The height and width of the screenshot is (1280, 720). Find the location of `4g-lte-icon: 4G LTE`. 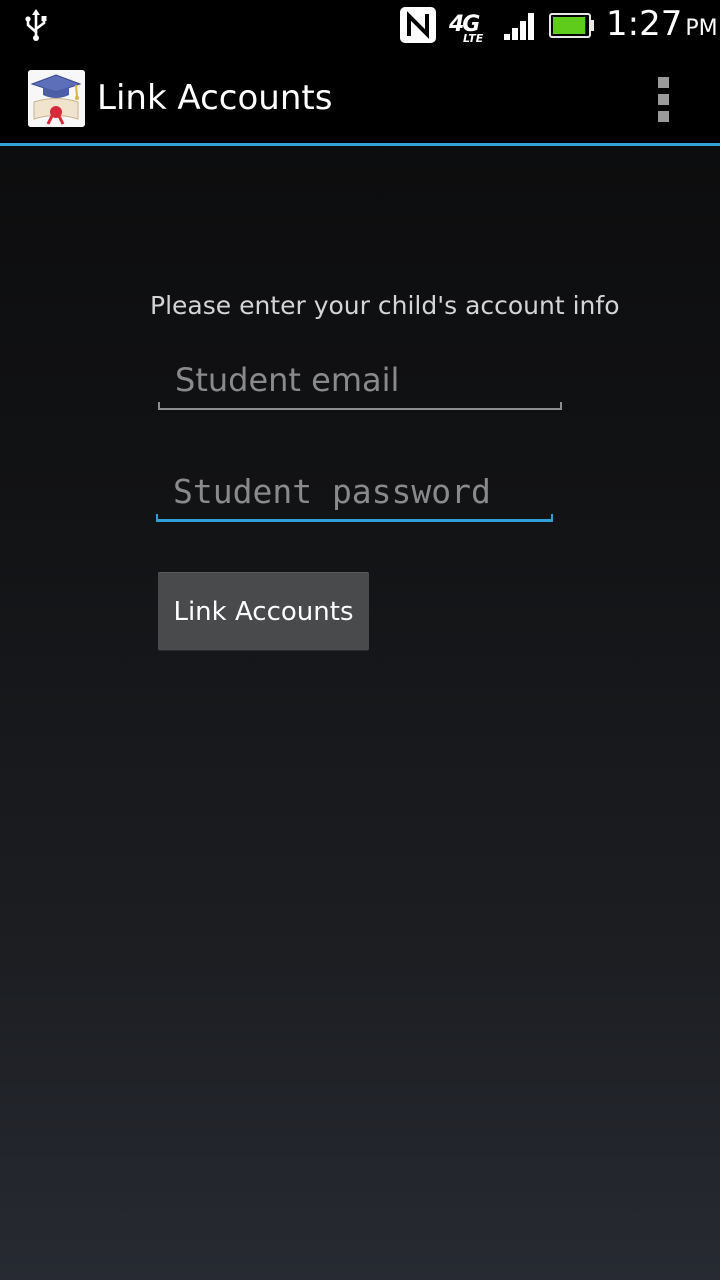

4g-lte-icon: 4G LTE is located at coordinates (470, 28).